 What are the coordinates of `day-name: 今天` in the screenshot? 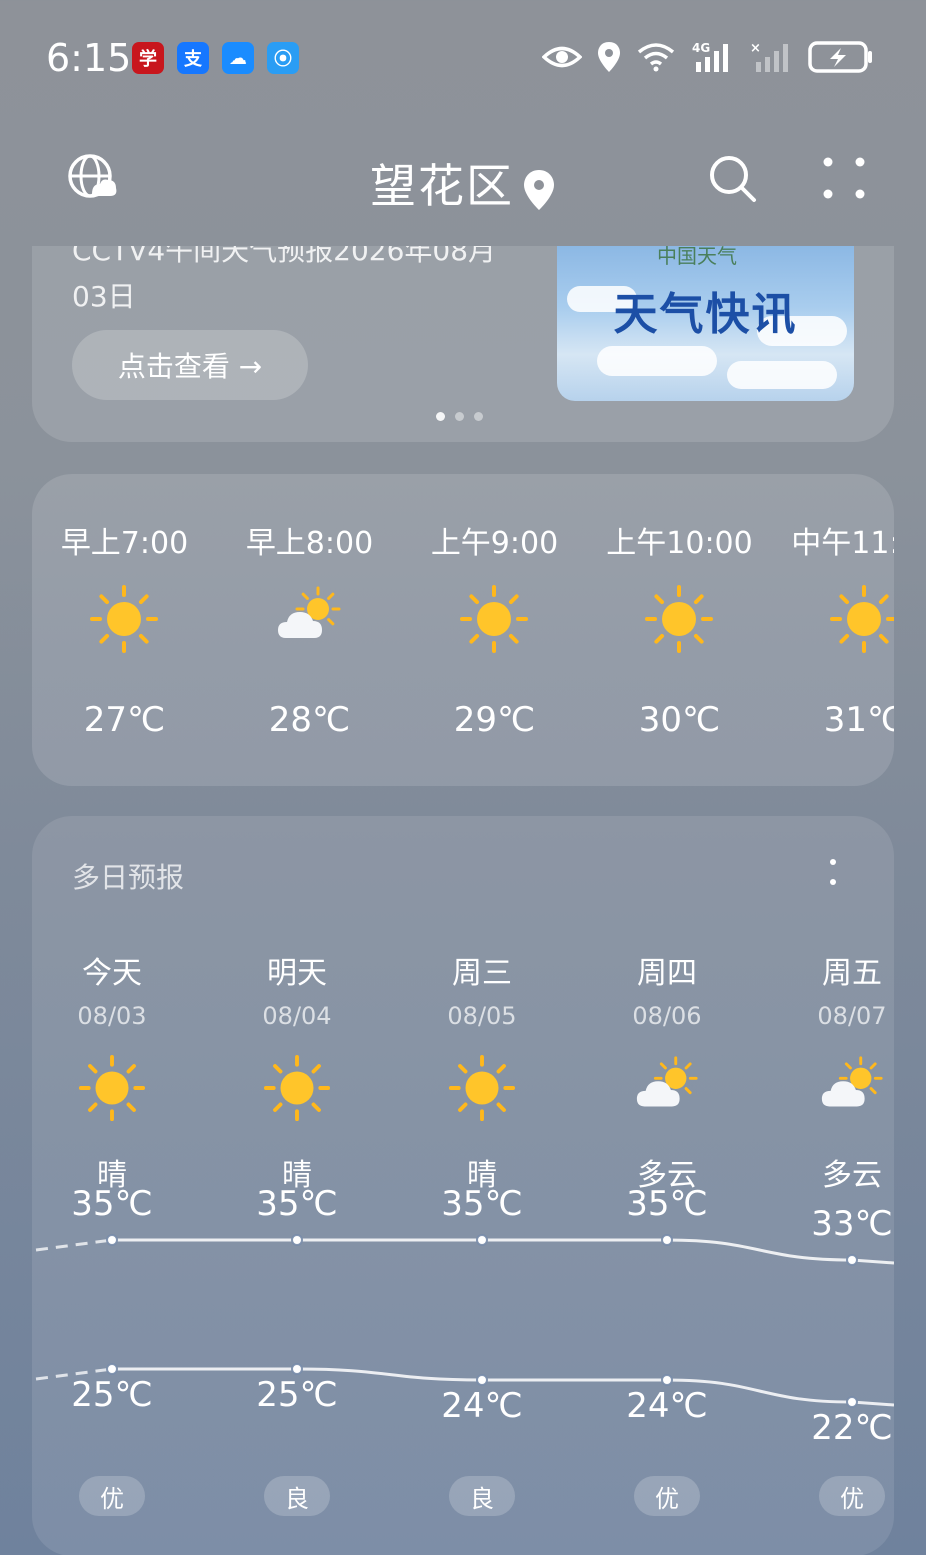 It's located at (112, 973).